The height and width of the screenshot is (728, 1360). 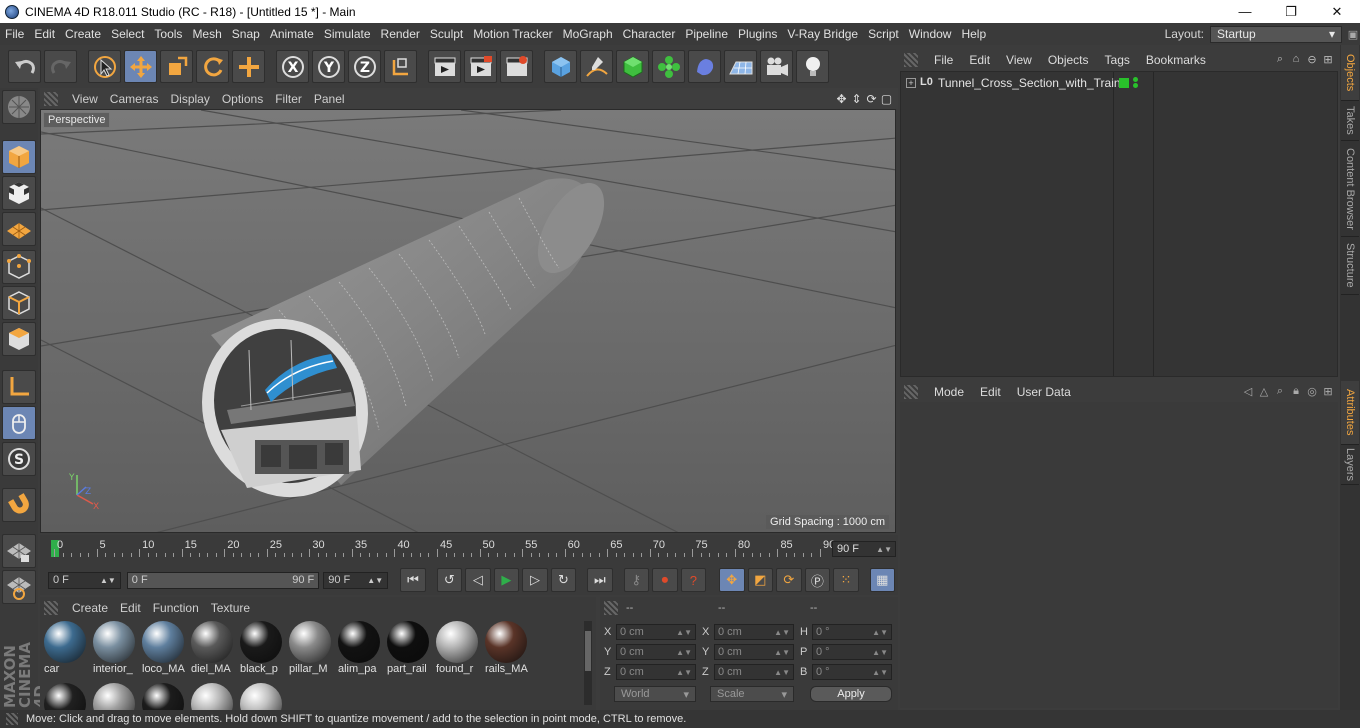 I want to click on menu-file: File, so click(x=14, y=34).